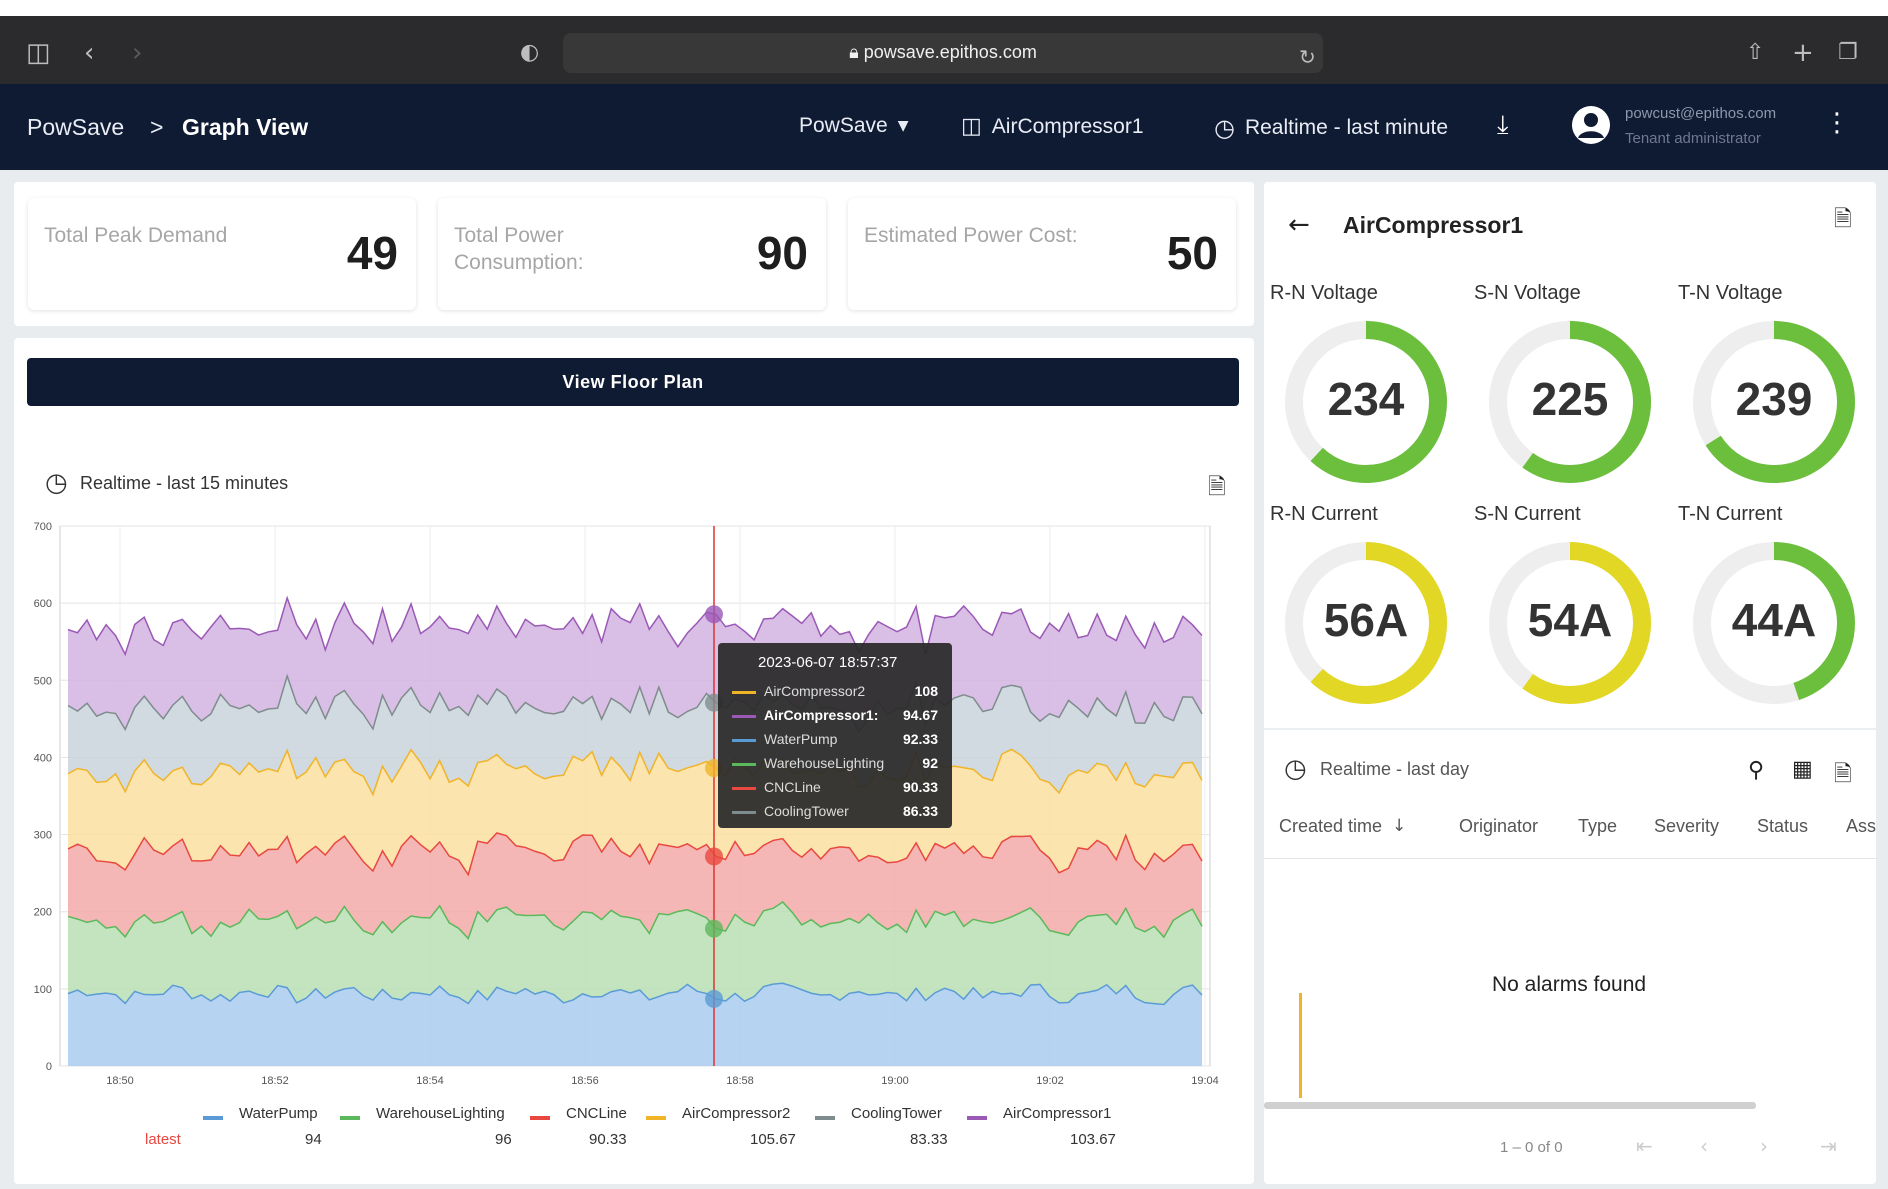 Image resolution: width=1888 pixels, height=1189 pixels. Describe the element at coordinates (1730, 293) in the screenshot. I see `gauge-label: T-N Voltage` at that location.